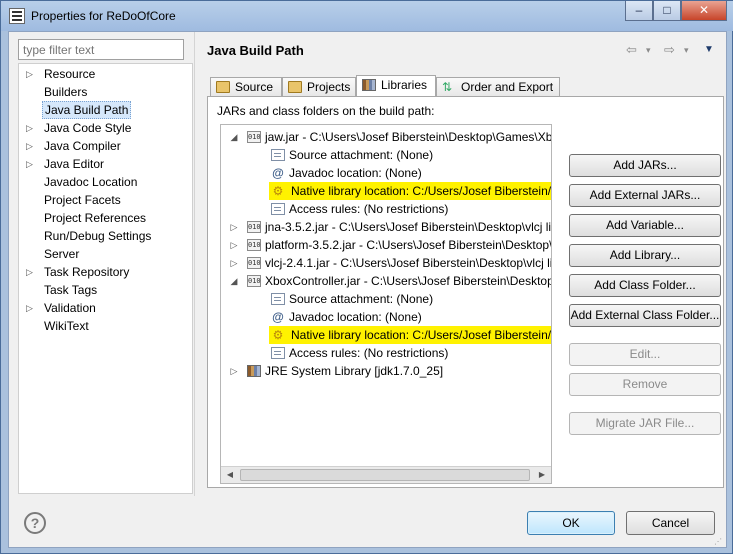 The image size is (733, 554). Describe the element at coordinates (686, 50) in the screenshot. I see `forward-dropdown-icon: ▾` at that location.